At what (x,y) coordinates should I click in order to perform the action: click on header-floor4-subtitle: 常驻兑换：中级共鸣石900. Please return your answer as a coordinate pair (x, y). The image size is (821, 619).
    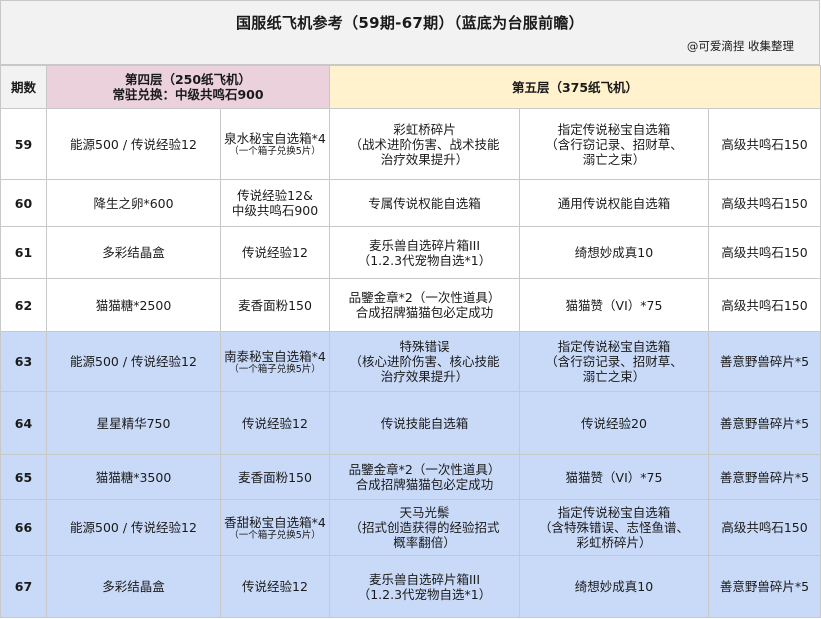
    Looking at the image, I should click on (188, 94).